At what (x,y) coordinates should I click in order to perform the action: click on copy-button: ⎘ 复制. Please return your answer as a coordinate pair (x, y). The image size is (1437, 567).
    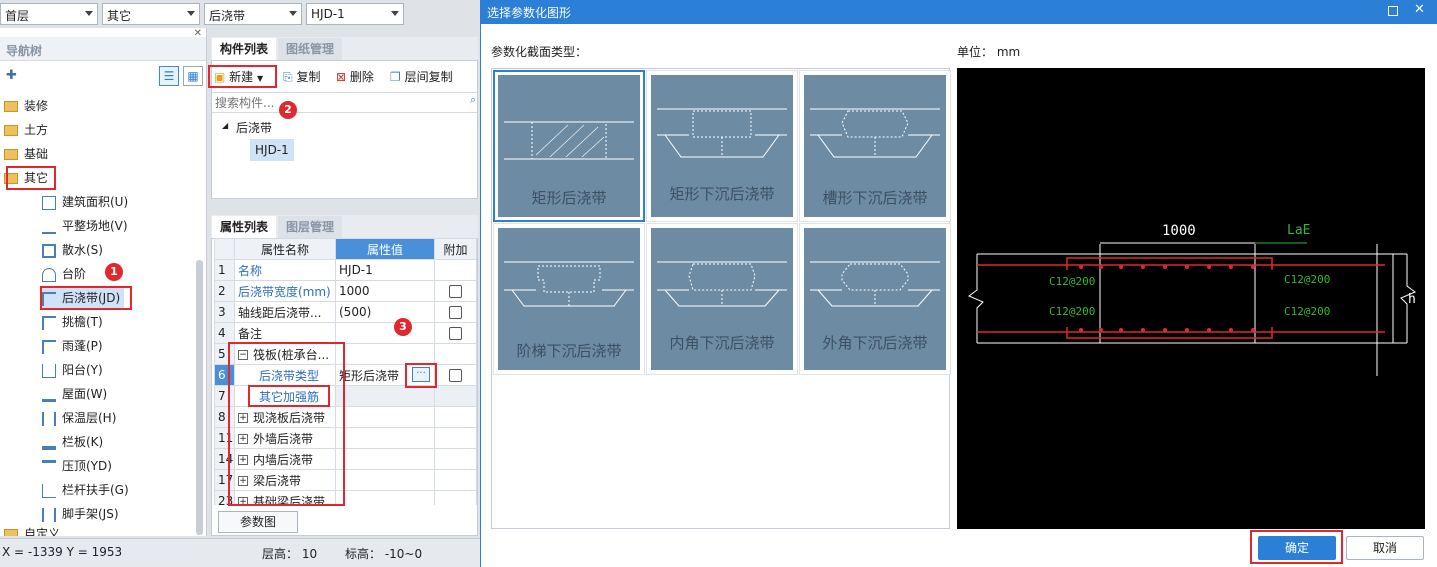
    Looking at the image, I should click on (301, 77).